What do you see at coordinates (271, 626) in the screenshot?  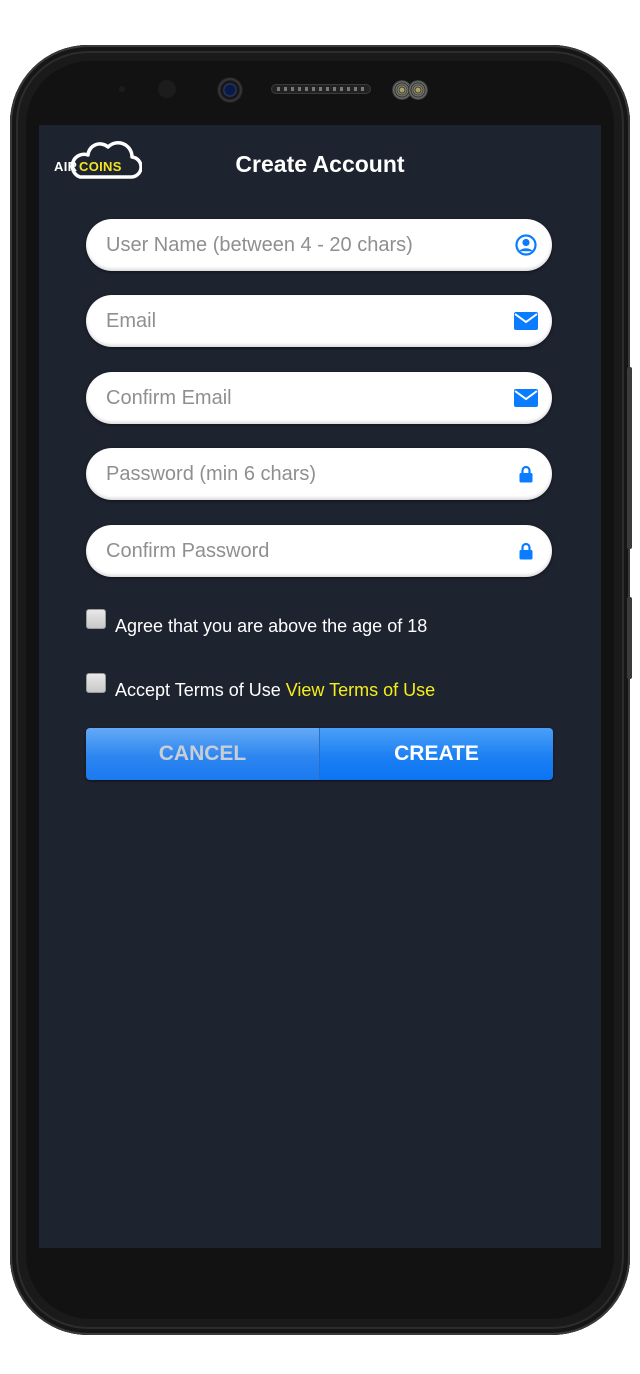 I see `age-agreement-label: Agree that you are above the age of 18` at bounding box center [271, 626].